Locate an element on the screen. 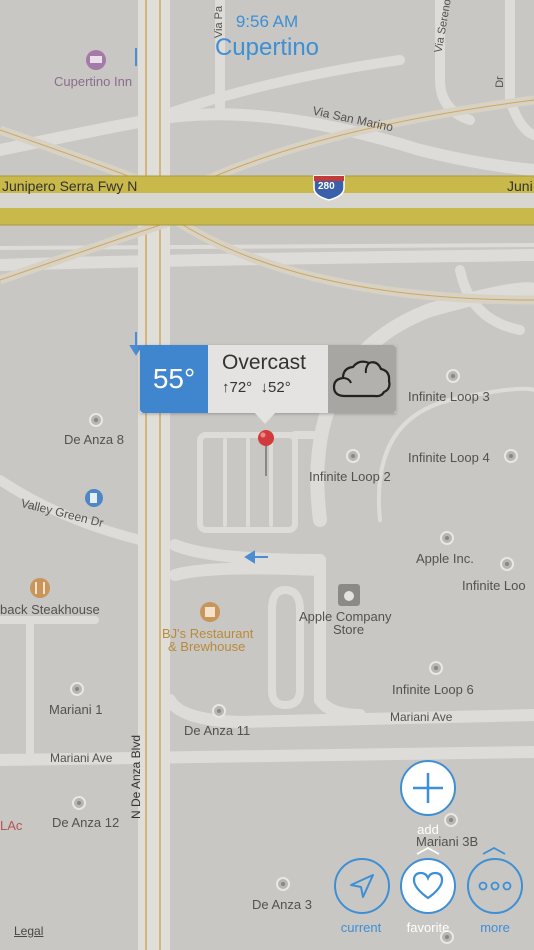 The image size is (534, 950). map-label: De Anza 11 is located at coordinates (217, 730).